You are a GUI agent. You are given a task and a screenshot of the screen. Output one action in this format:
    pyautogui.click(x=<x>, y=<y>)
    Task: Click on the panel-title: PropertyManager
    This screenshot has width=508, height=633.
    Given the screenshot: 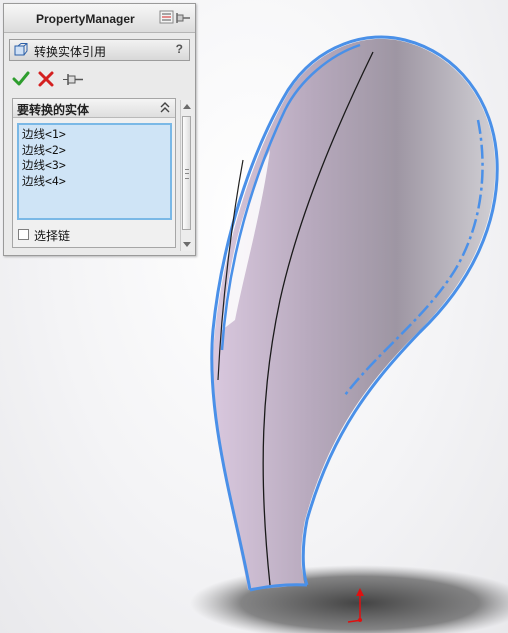 What is the action you would take?
    pyautogui.click(x=85, y=19)
    